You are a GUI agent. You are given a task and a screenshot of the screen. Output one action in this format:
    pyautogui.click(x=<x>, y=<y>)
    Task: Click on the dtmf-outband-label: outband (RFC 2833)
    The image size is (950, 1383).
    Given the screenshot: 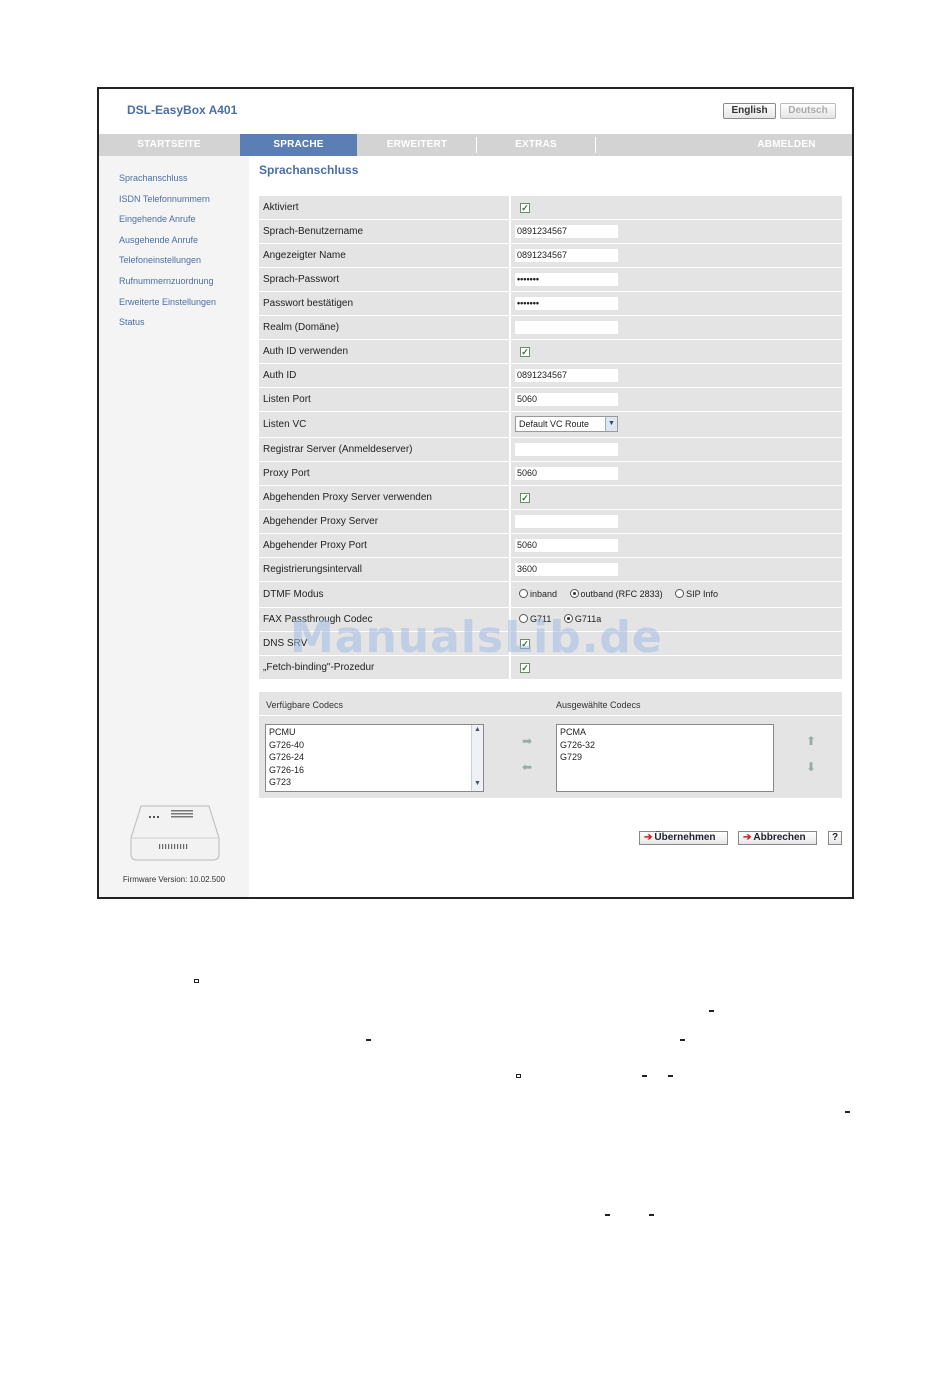 What is the action you would take?
    pyautogui.click(x=621, y=594)
    